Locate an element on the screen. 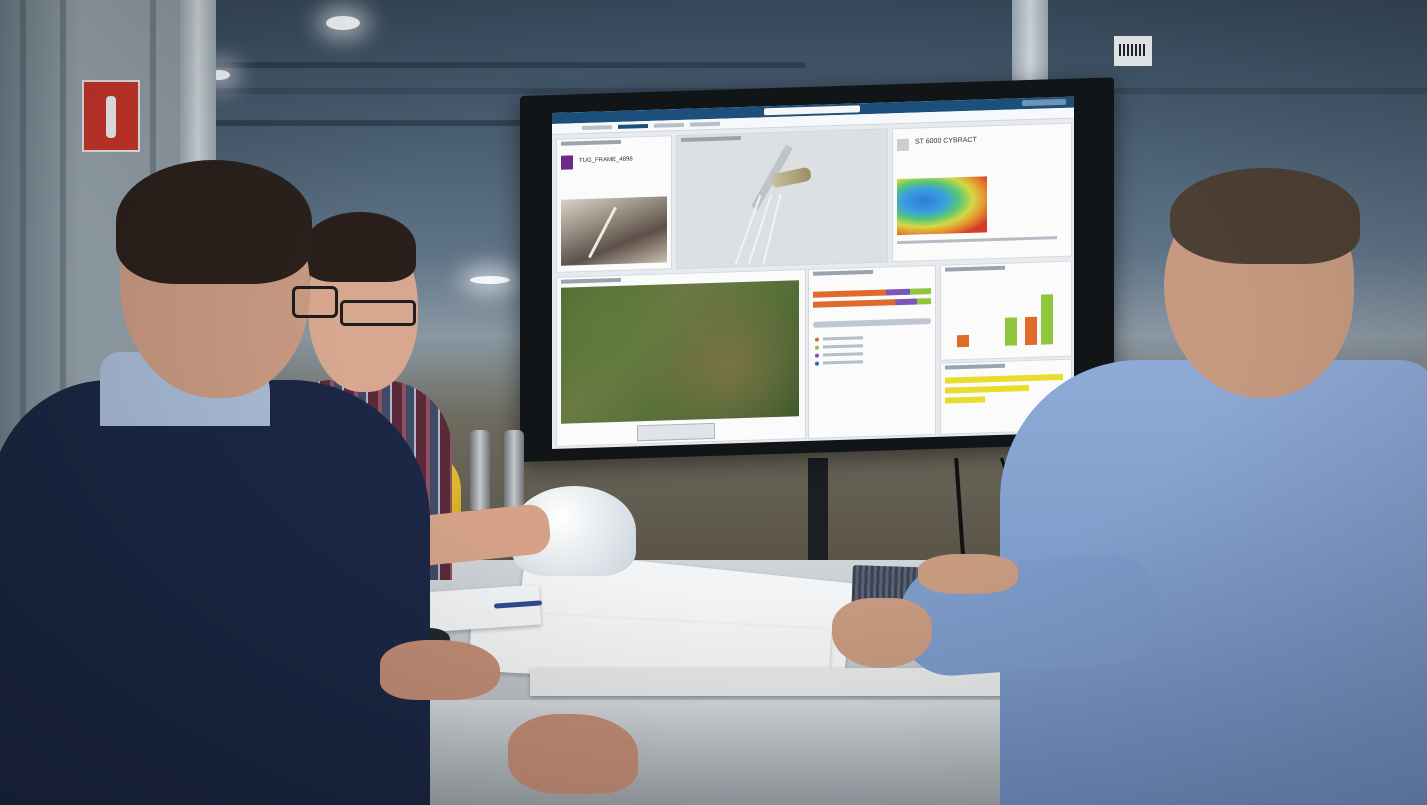  simulation-widget: ST 6000 CYBRACT is located at coordinates (982, 192).